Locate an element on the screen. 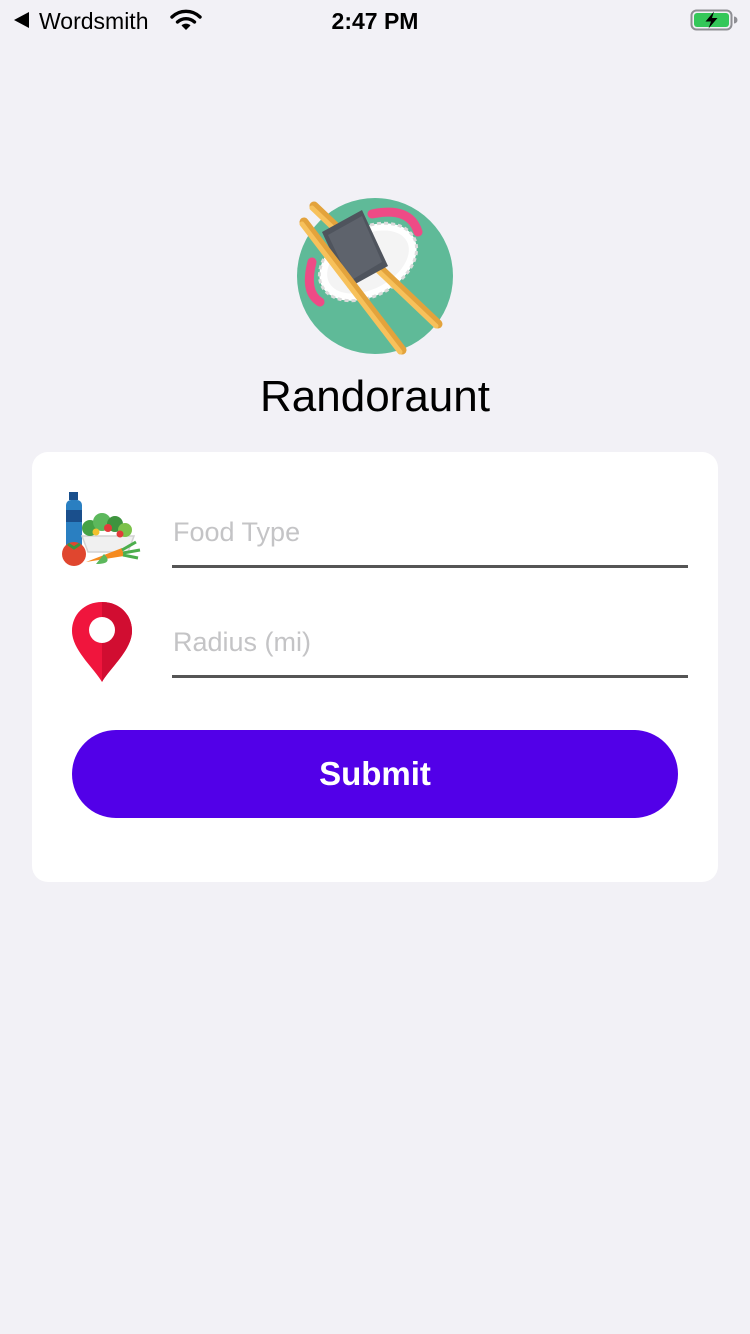  groceries-icon is located at coordinates (101, 529).